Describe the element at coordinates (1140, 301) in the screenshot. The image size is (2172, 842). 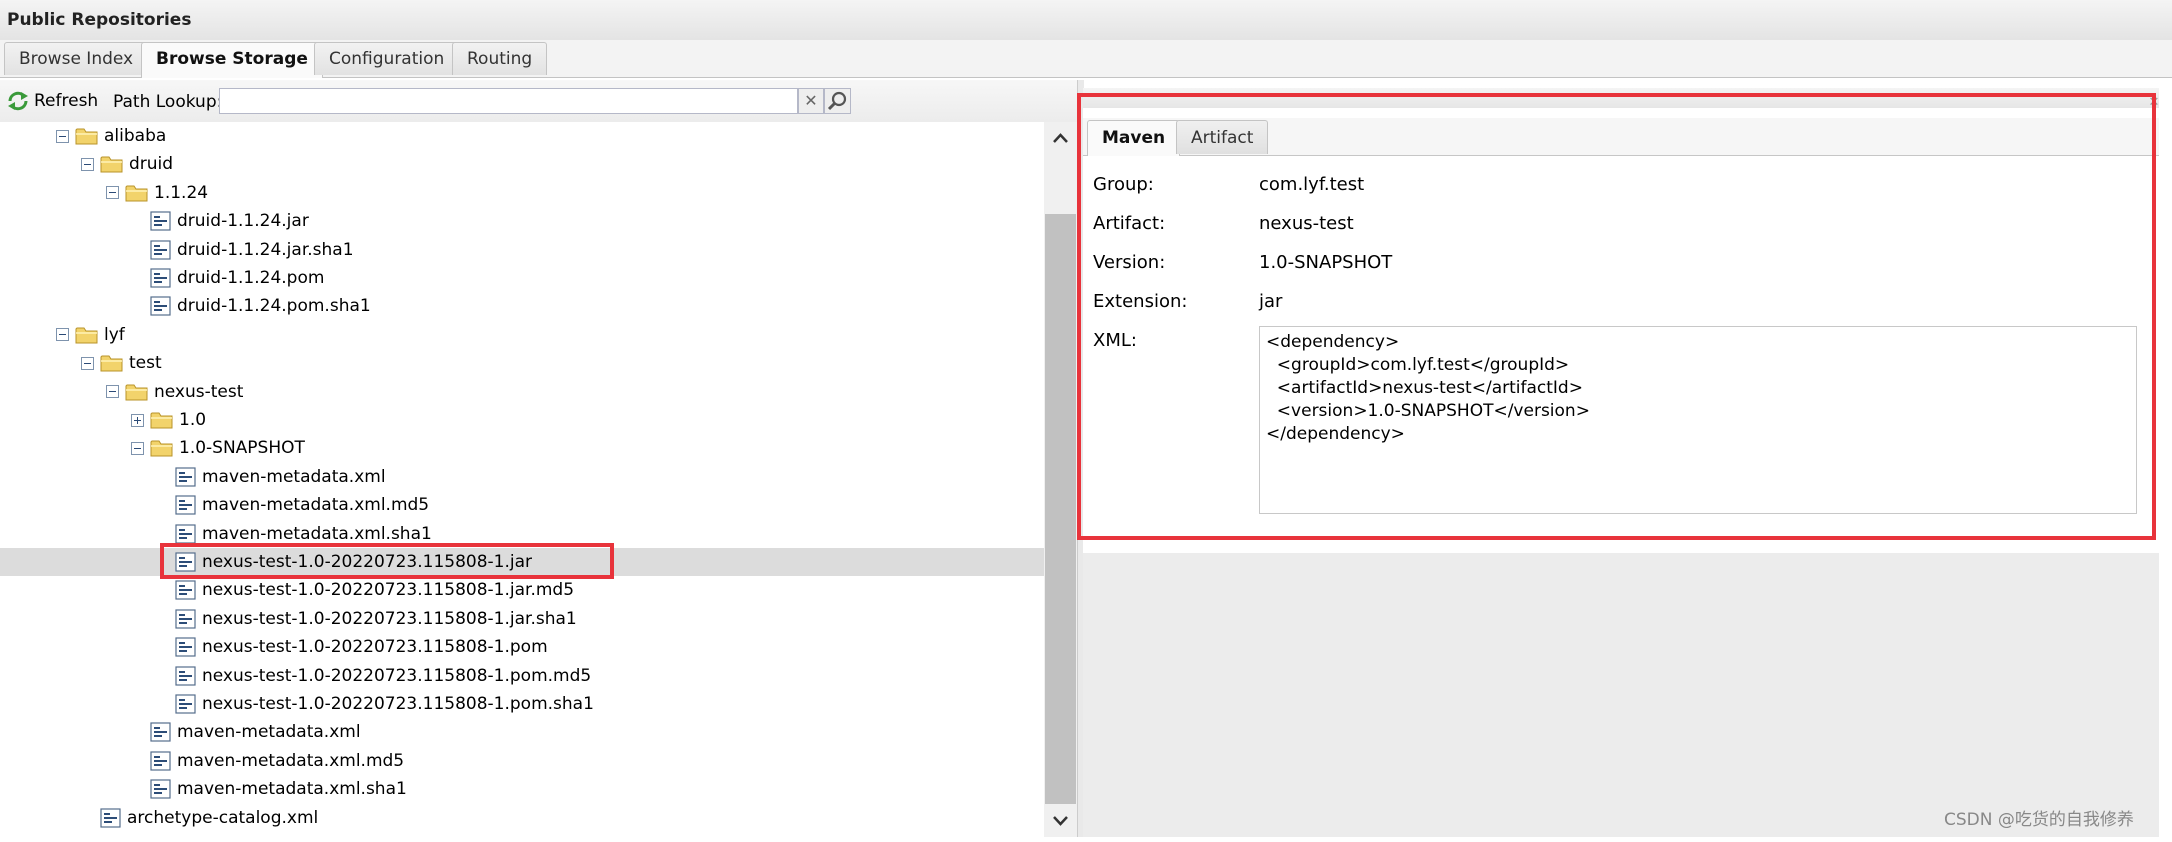
I see `extension-label: Extension:` at that location.